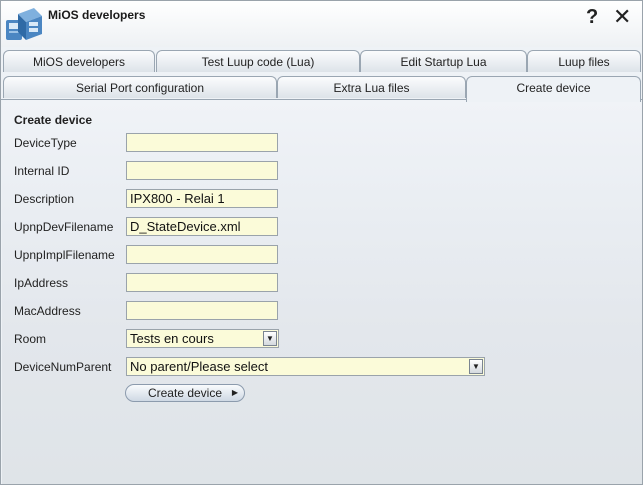 The image size is (643, 485). What do you see at coordinates (199, 366) in the screenshot?
I see `device-num-parent-selected-value: No parent/Please select` at bounding box center [199, 366].